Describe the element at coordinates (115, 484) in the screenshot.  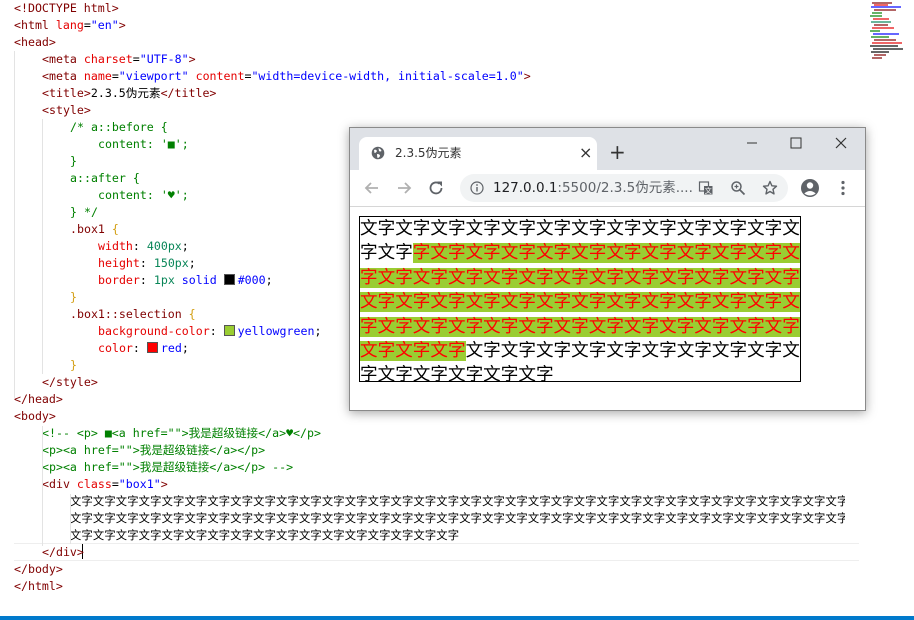
I see `code-token: =` at that location.